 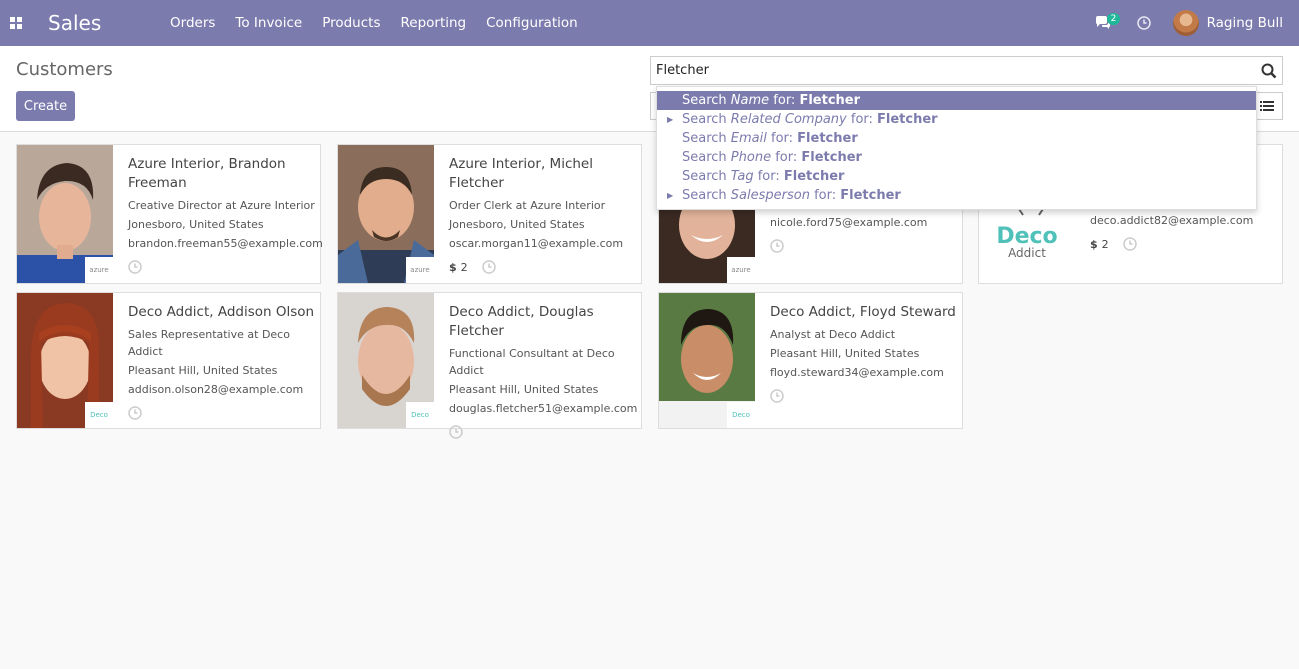 I want to click on contact-email: nicole.ford75@example.com, so click(x=849, y=222).